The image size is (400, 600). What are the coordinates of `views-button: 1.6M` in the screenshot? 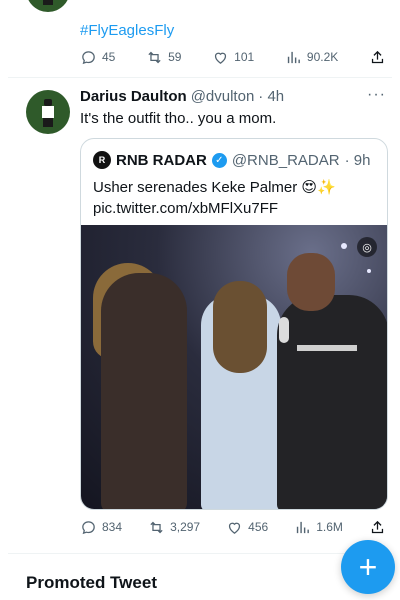 It's located at (318, 527).